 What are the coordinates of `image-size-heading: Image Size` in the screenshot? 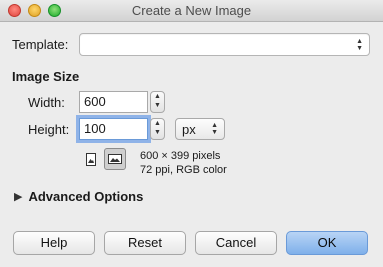 It's located at (46, 76).